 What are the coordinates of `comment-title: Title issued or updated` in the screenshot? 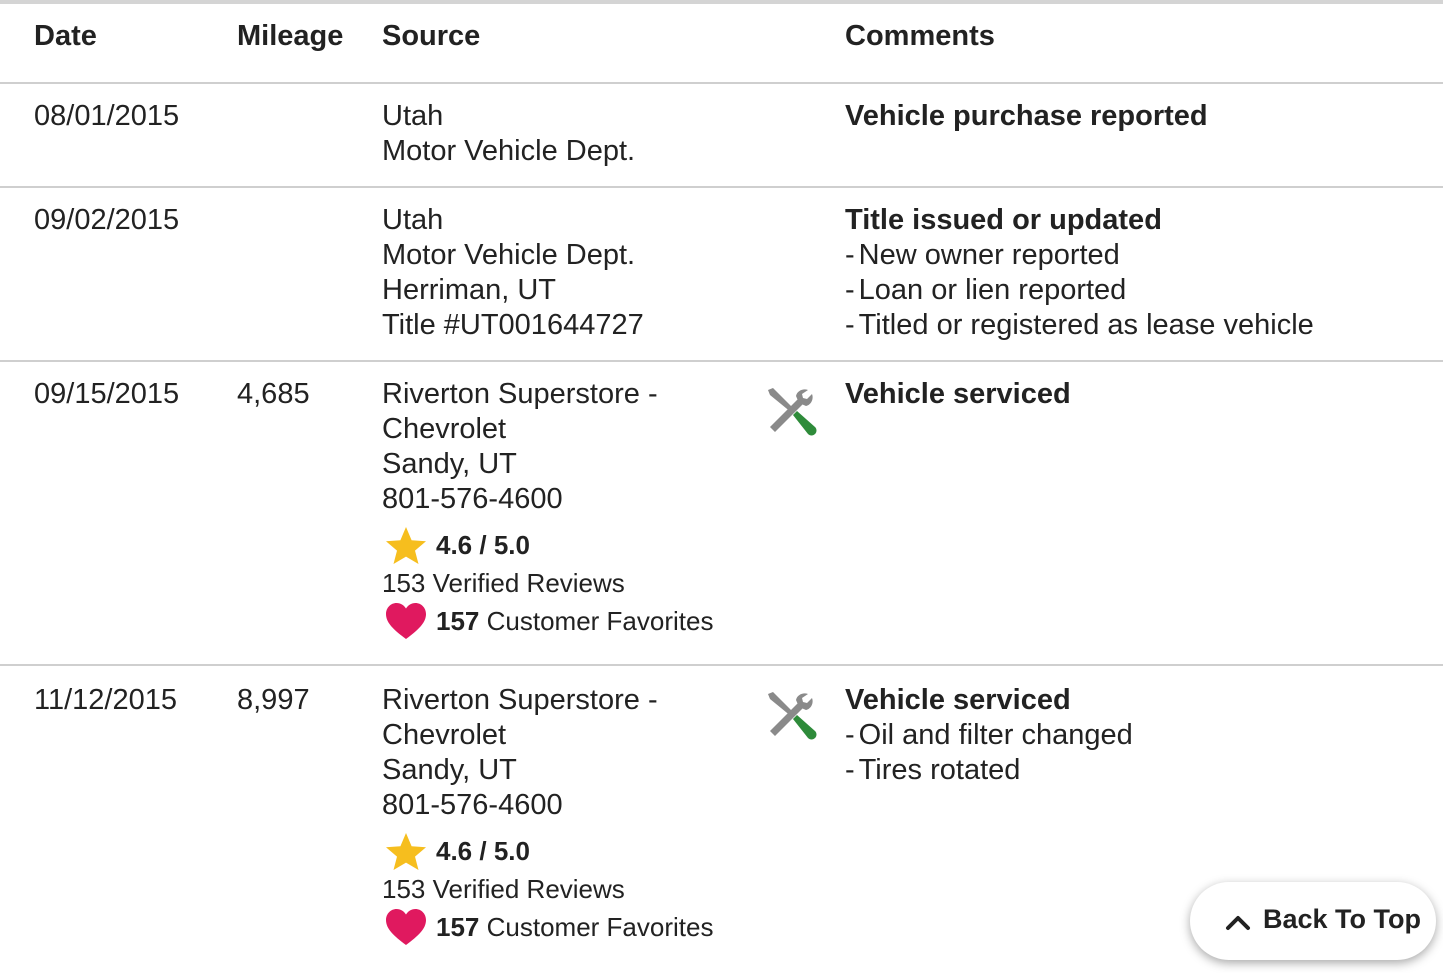 It's located at (1003, 220).